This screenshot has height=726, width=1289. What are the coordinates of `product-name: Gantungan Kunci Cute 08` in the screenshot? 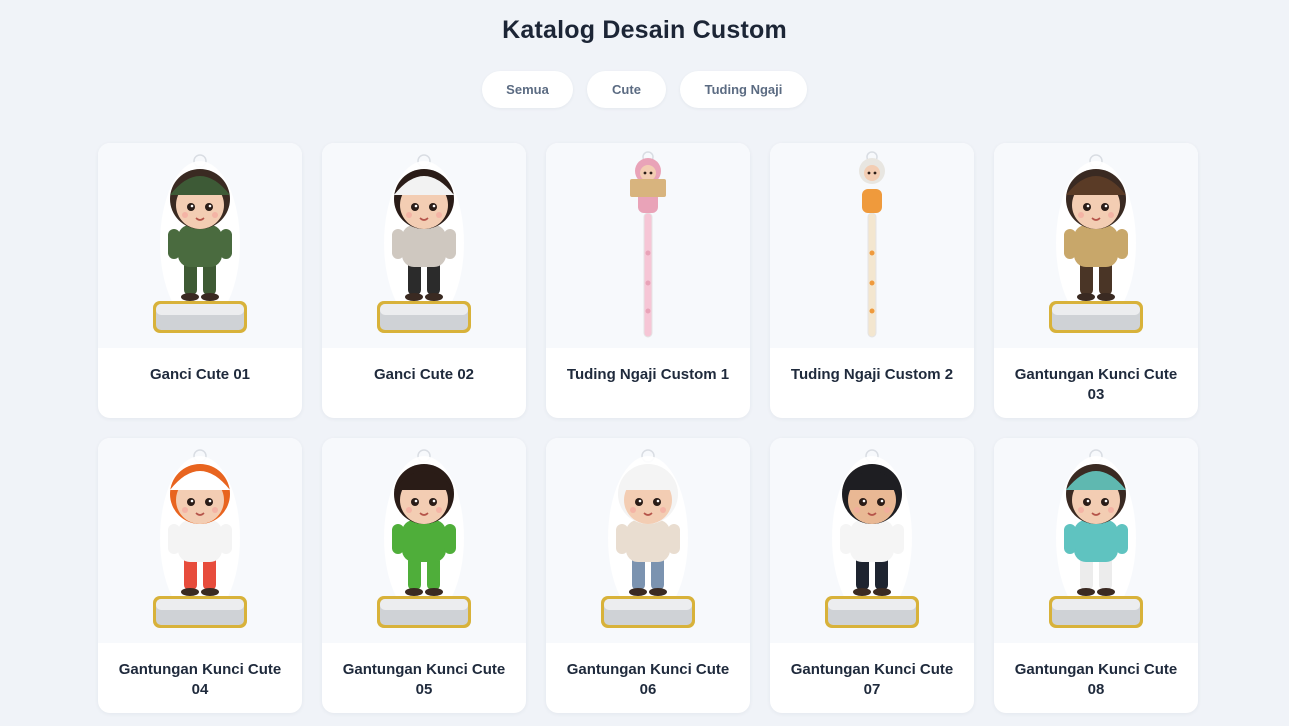 It's located at (1096, 679).